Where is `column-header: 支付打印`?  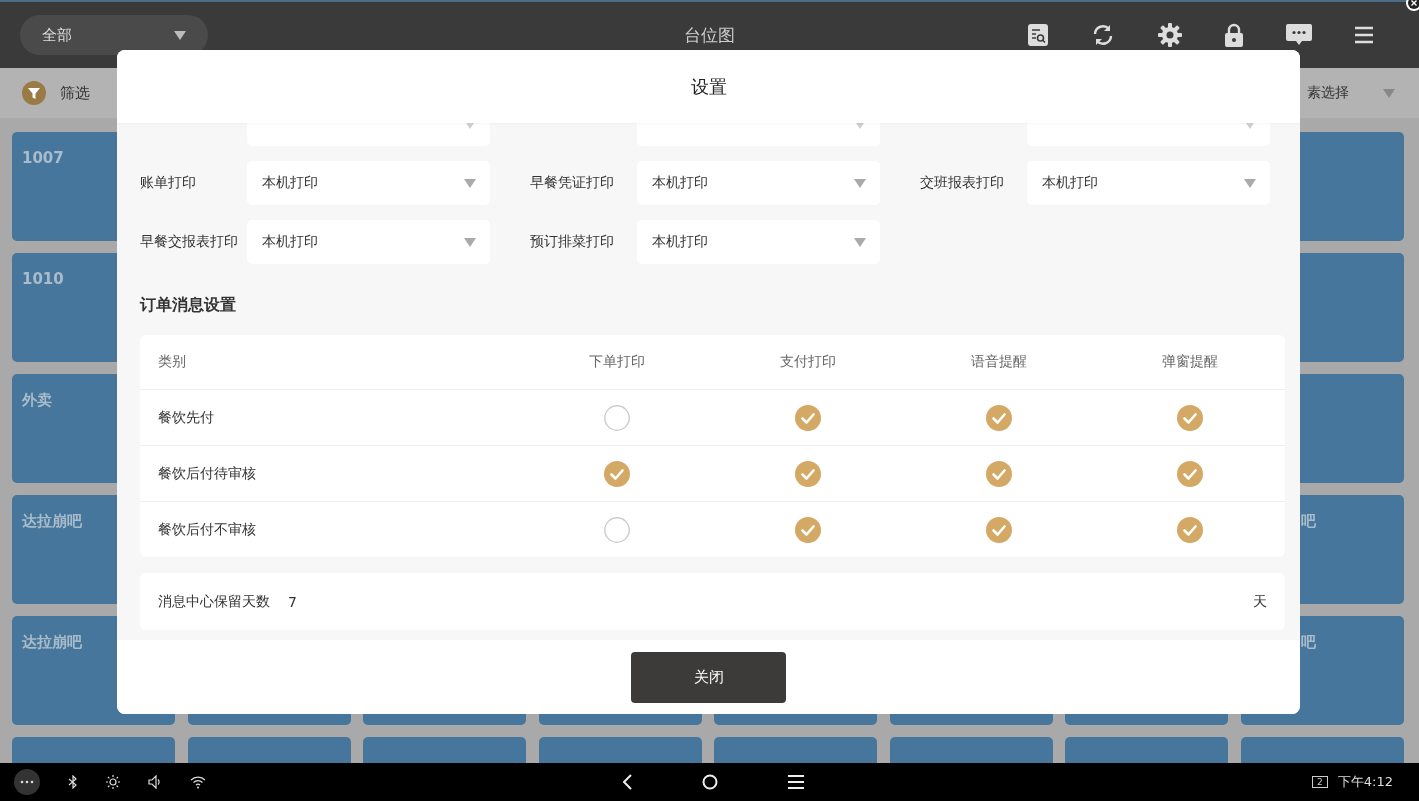 column-header: 支付打印 is located at coordinates (807, 362).